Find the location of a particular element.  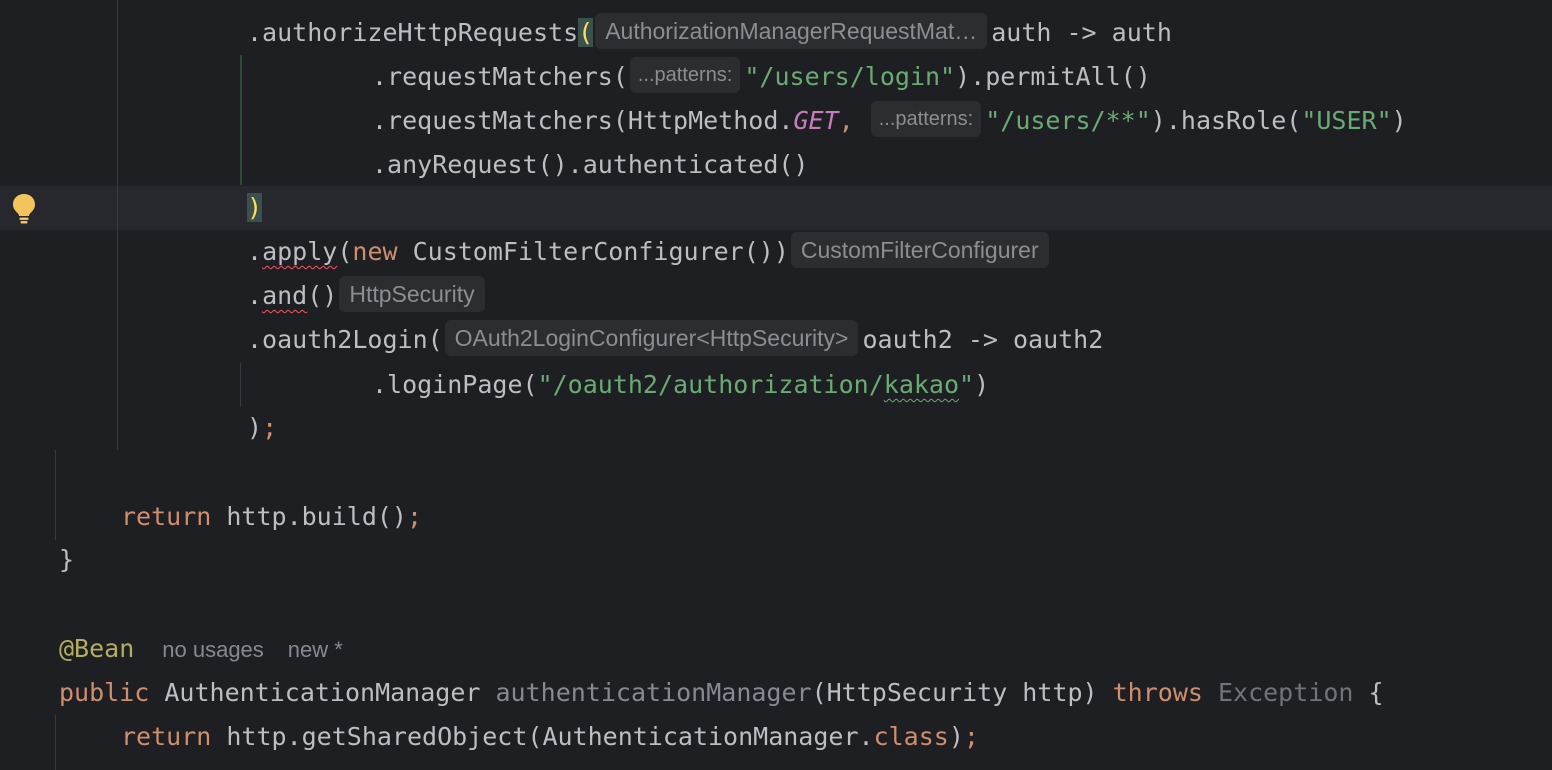

return-type: AuthenticationManager is located at coordinates (322, 692).